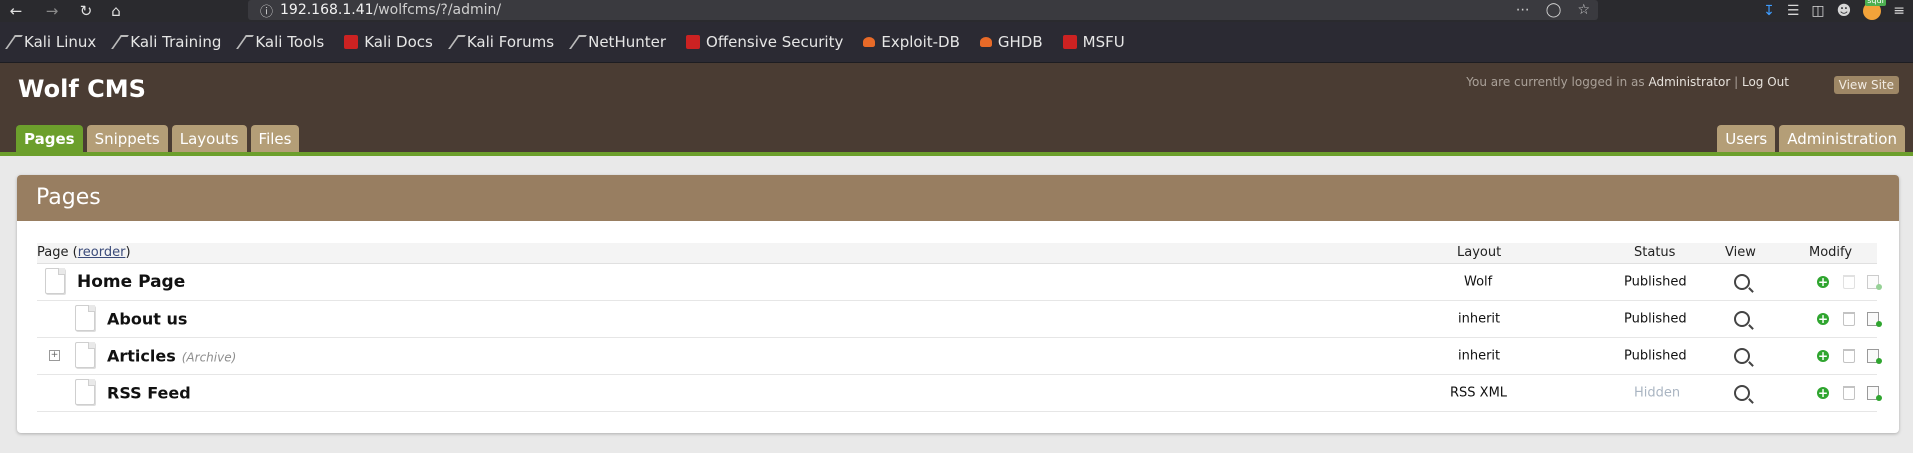  I want to click on table-row: RSS Feed RSS XML Hidden +, so click(959, 393).